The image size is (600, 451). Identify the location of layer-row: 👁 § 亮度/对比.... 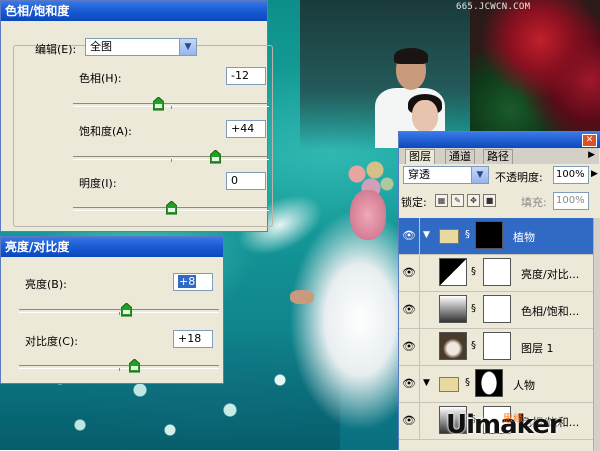
(496, 273).